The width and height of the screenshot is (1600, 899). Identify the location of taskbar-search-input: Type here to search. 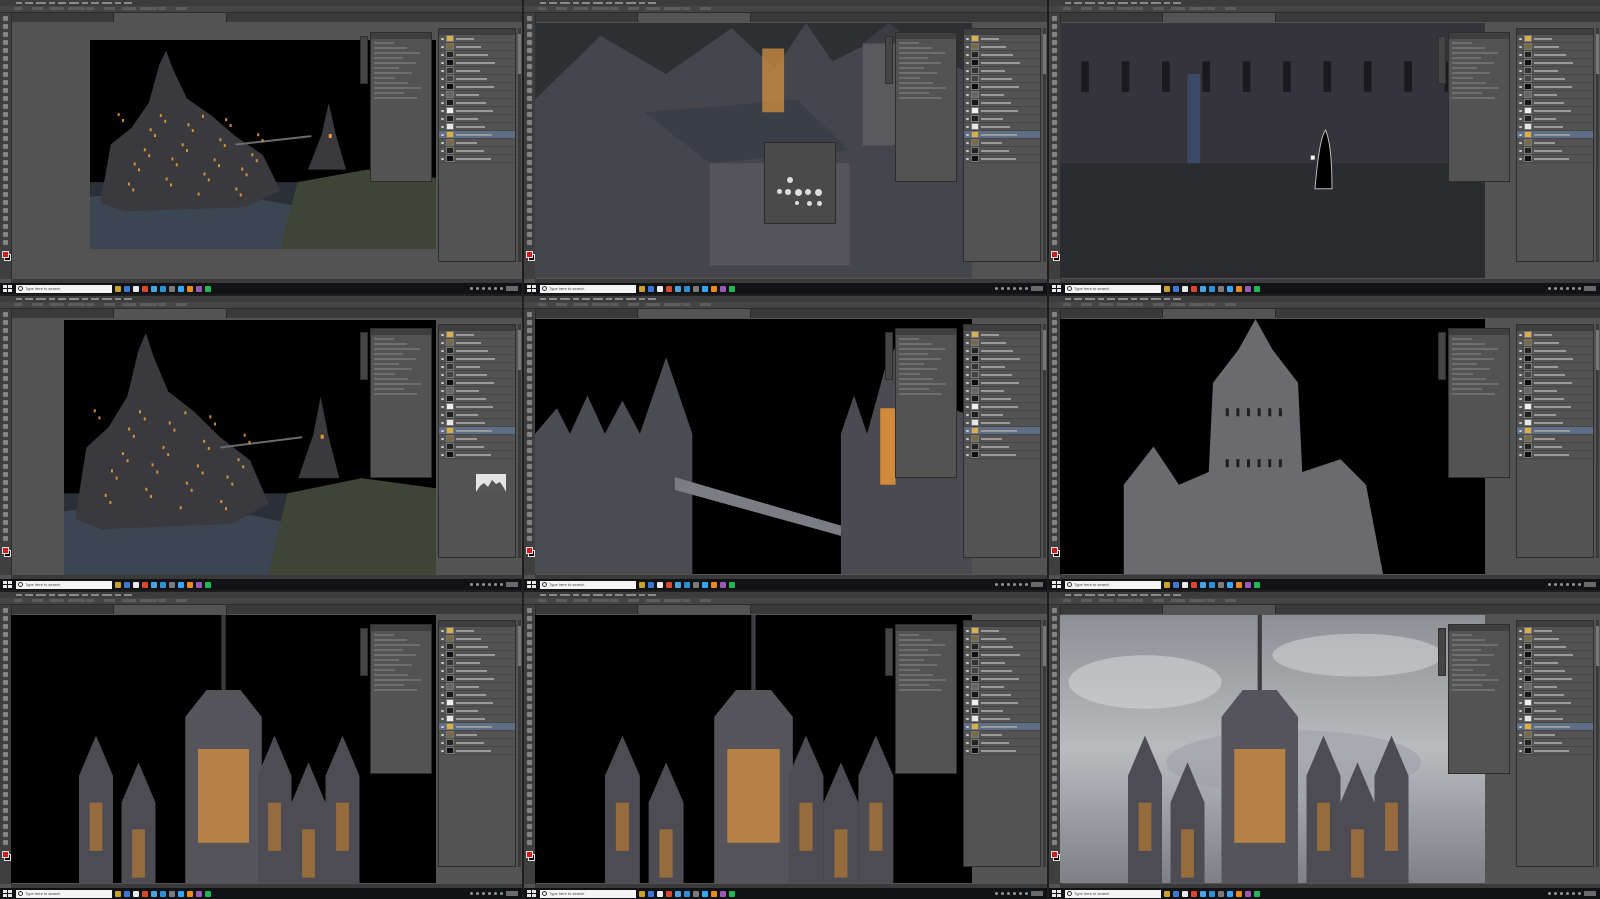
(1113, 893).